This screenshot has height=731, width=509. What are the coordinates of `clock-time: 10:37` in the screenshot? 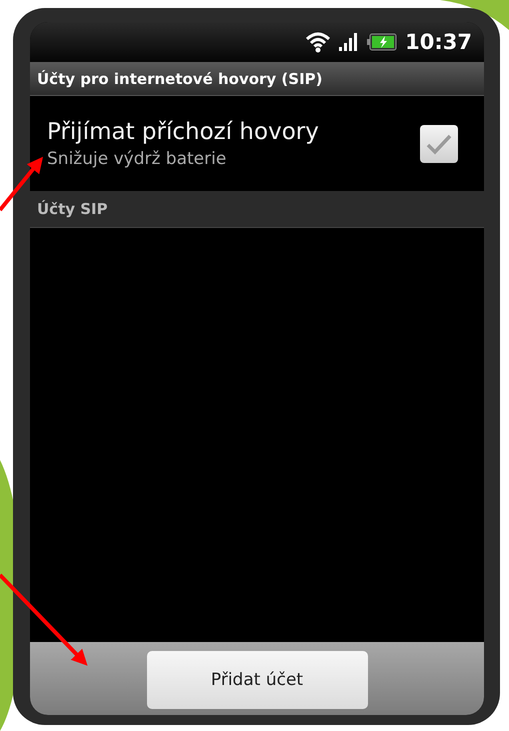 It's located at (438, 42).